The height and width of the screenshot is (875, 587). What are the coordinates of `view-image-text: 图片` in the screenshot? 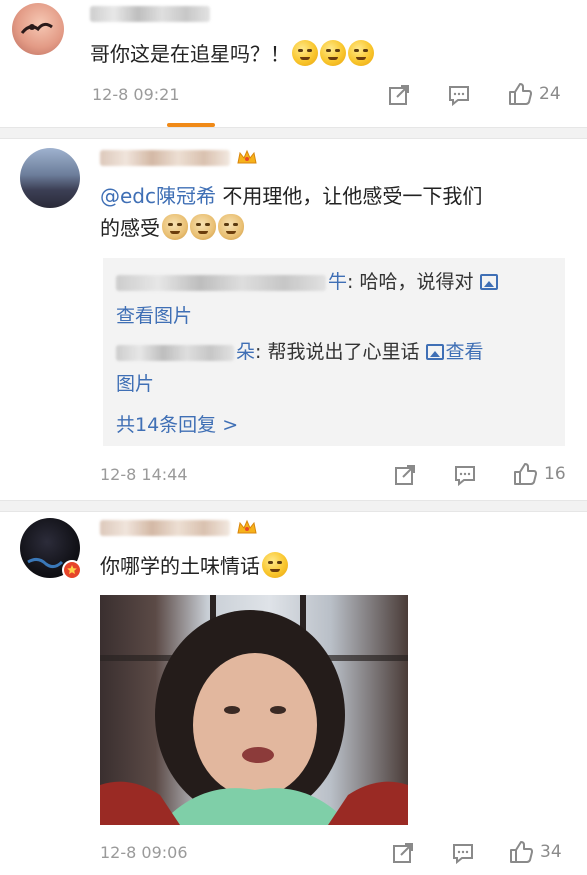 It's located at (135, 384).